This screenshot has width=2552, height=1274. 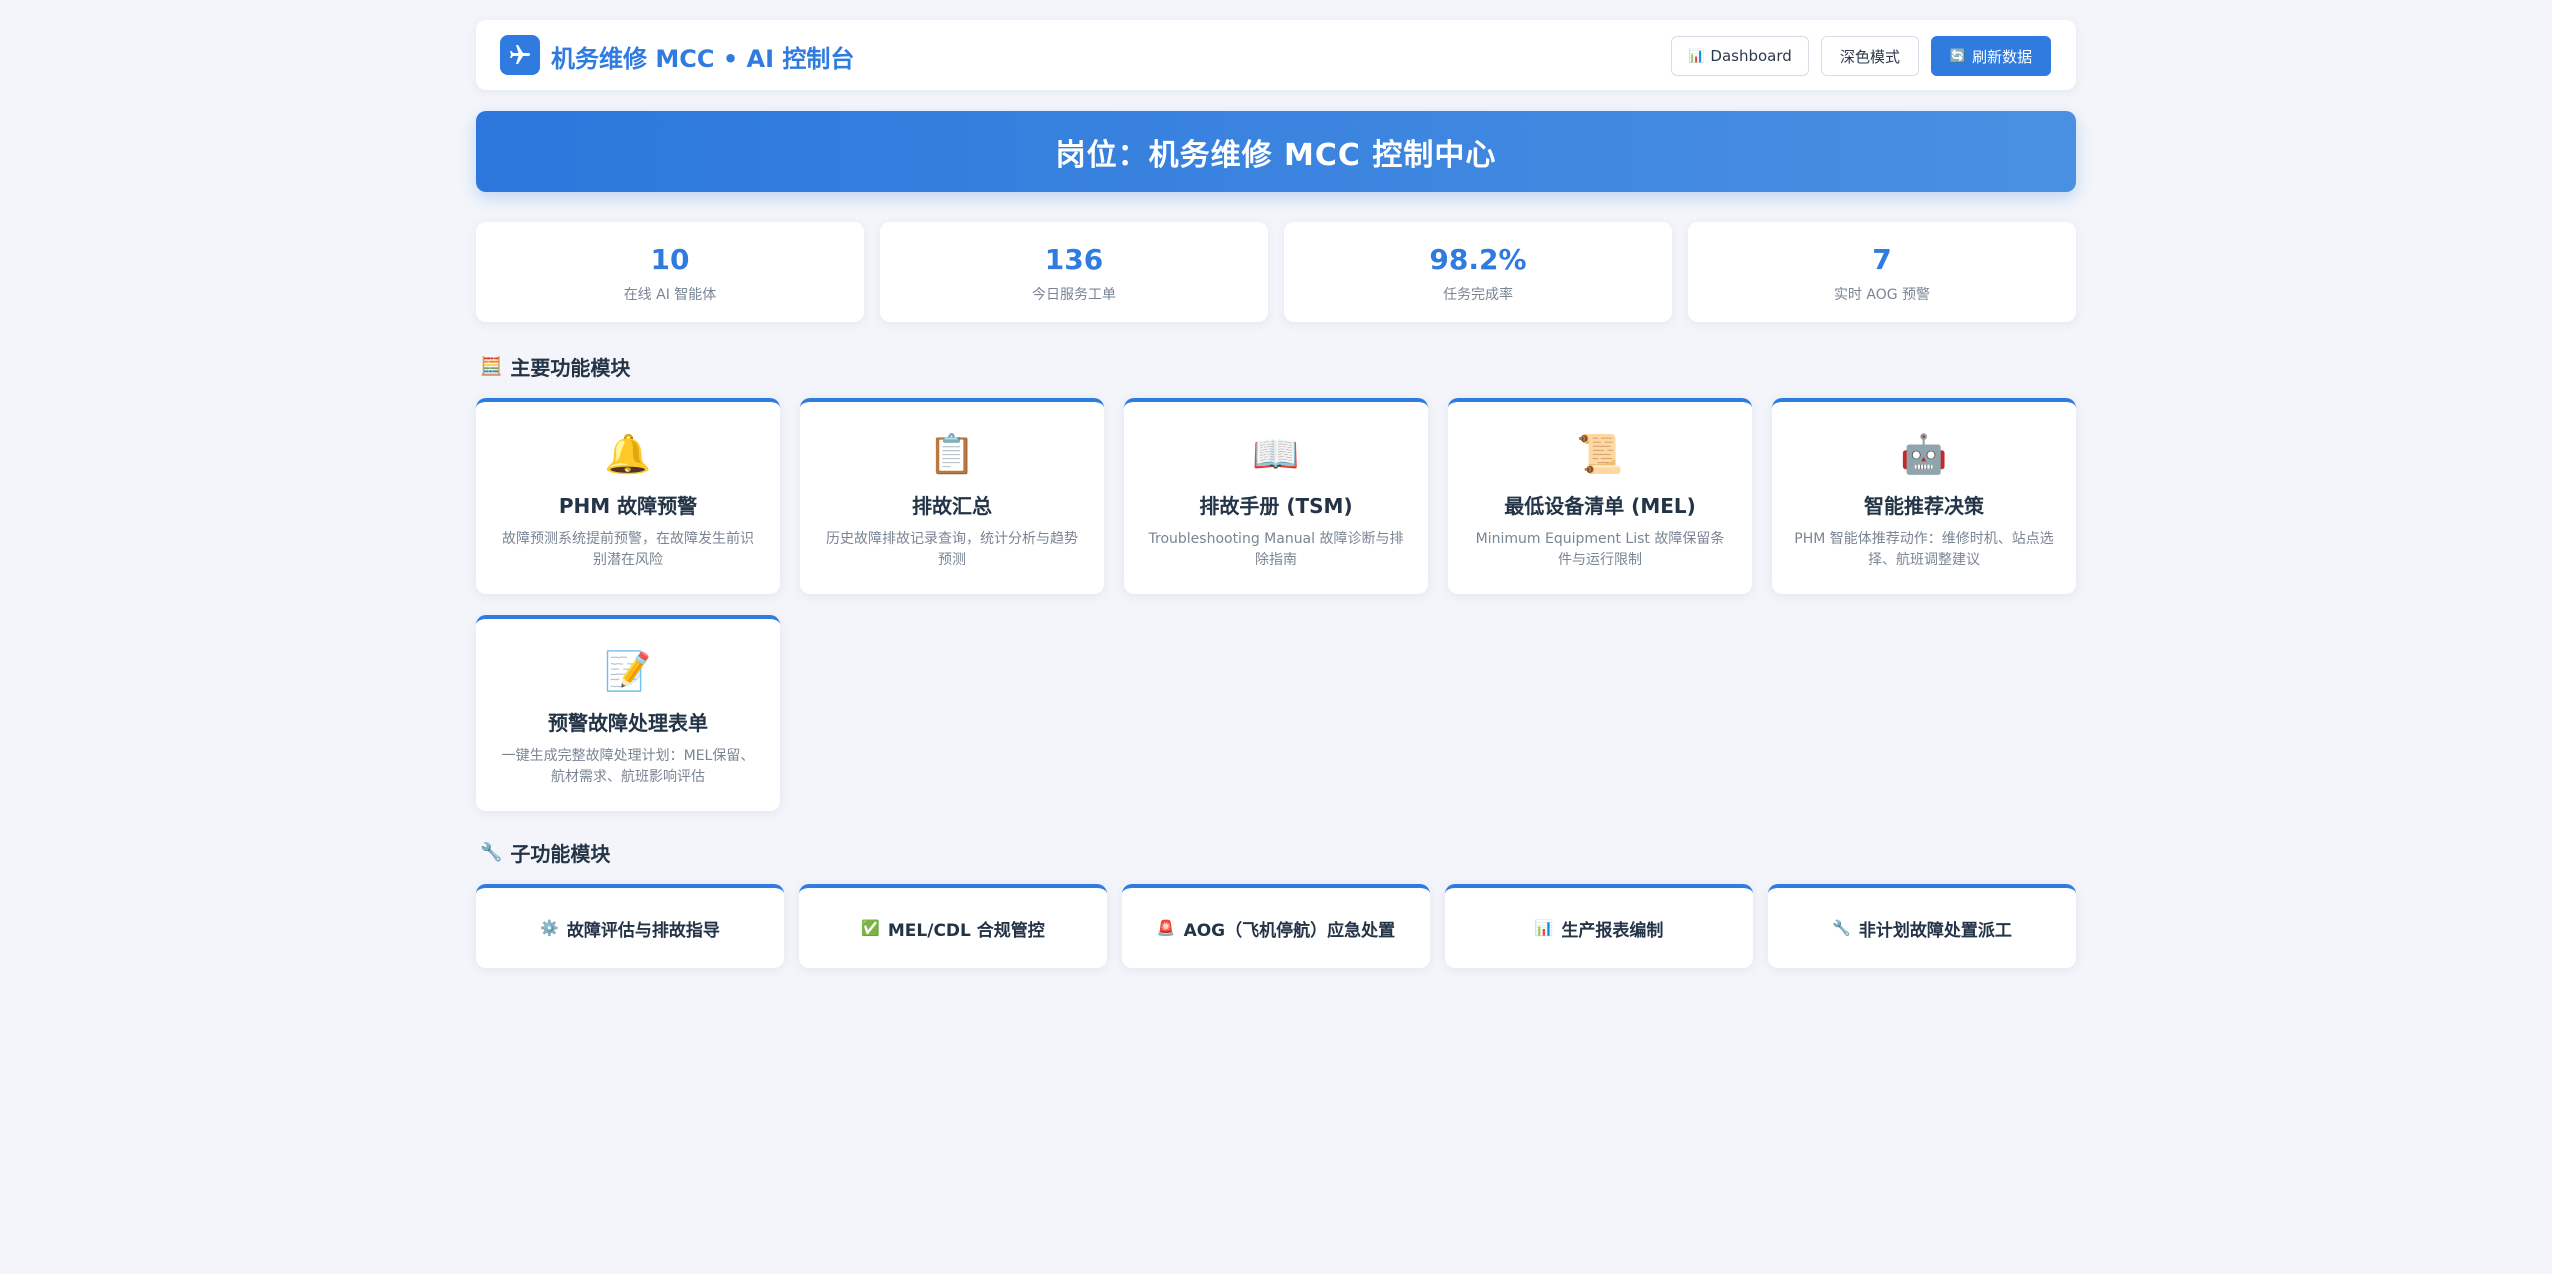 I want to click on refresh-button: 🔄 刷新数据, so click(x=1991, y=56).